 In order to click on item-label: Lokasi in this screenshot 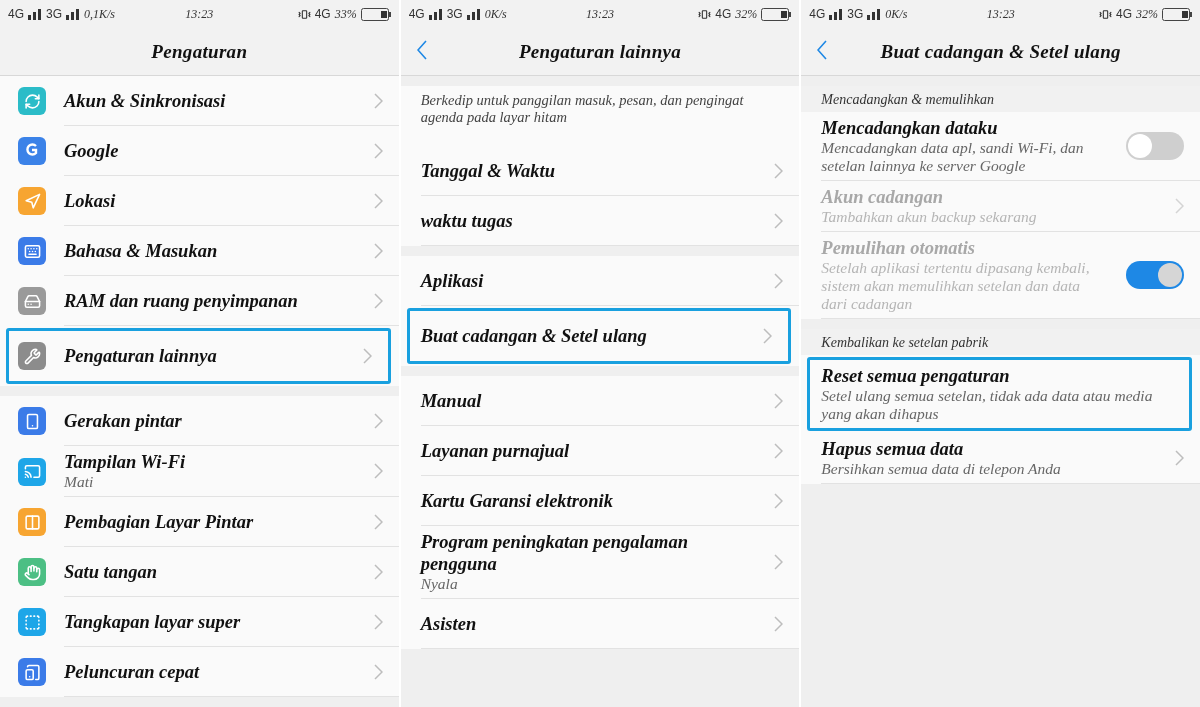, I will do `click(90, 200)`.